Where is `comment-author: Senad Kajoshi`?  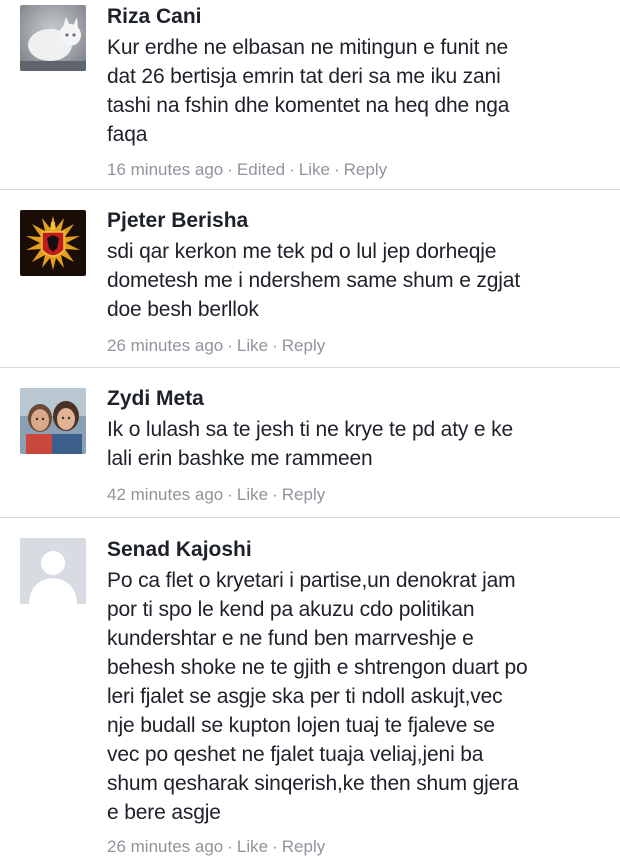
comment-author: Senad Kajoshi is located at coordinates (356, 550).